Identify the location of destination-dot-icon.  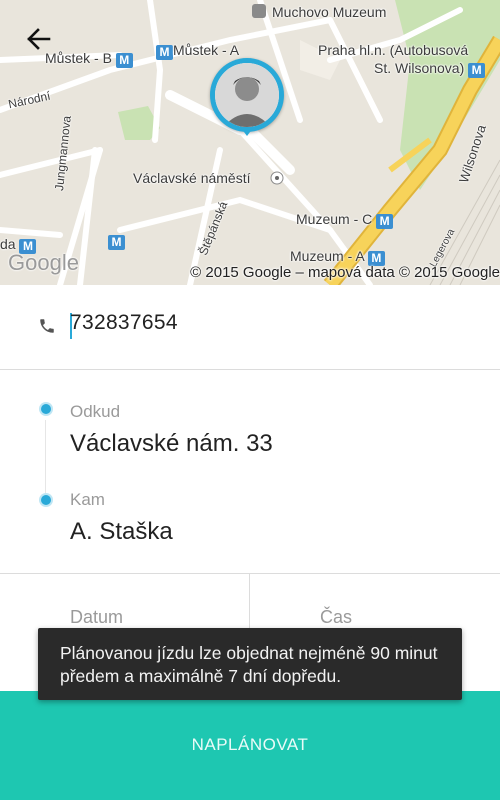
(46, 500).